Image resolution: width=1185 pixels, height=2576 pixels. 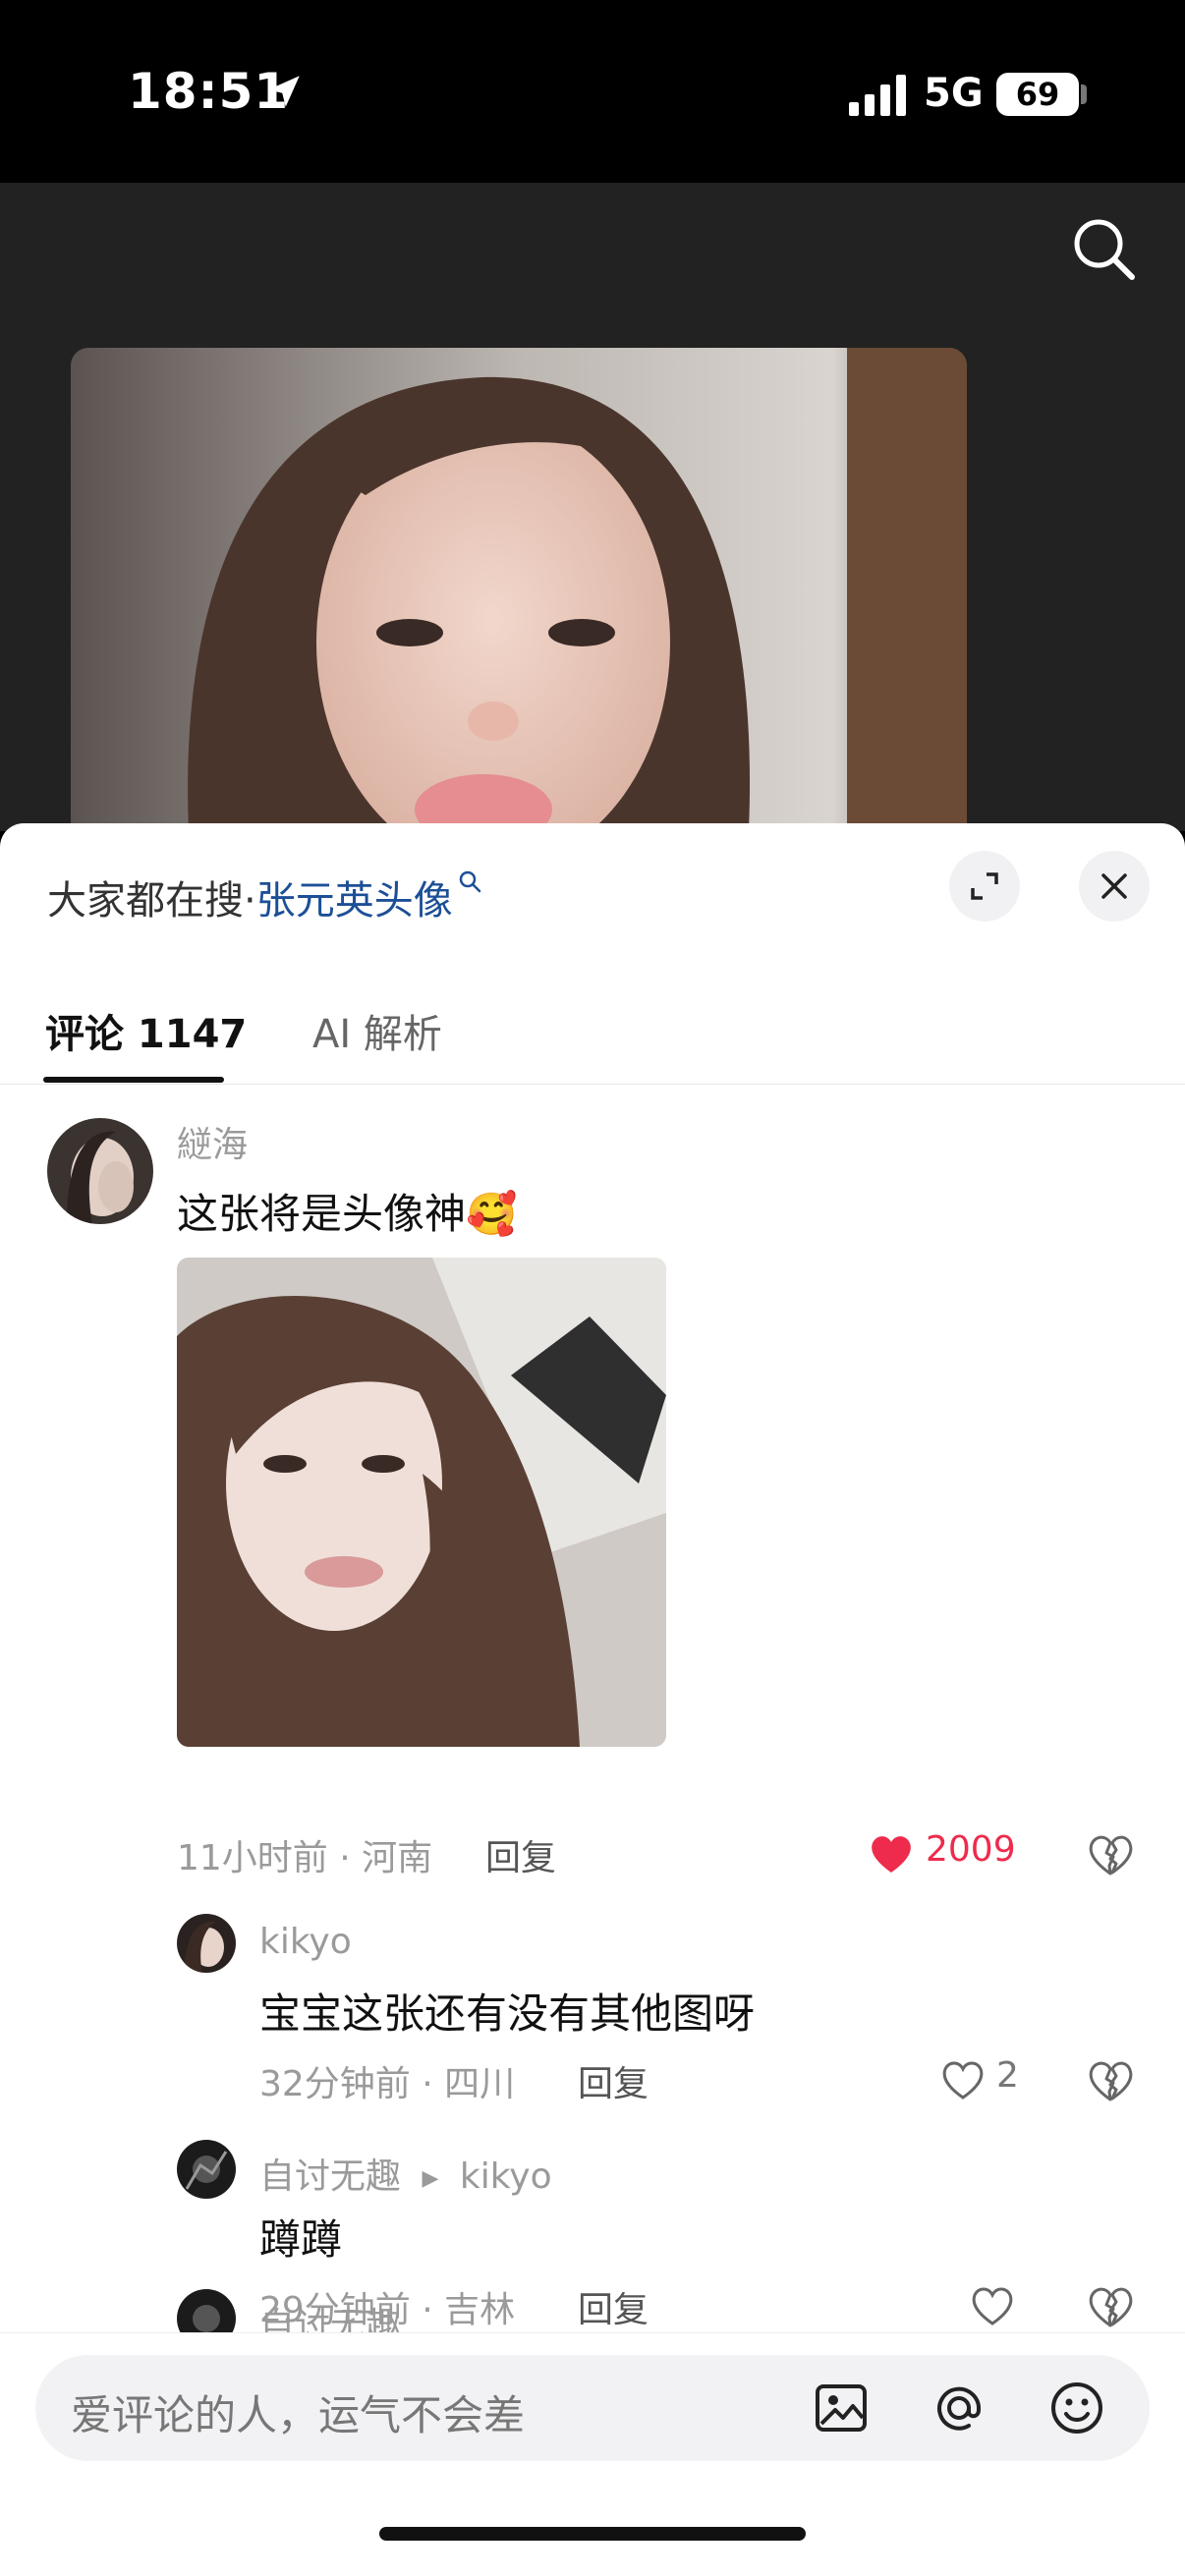 I want to click on comment-meta: 32分钟前 · 四川, so click(x=387, y=2084).